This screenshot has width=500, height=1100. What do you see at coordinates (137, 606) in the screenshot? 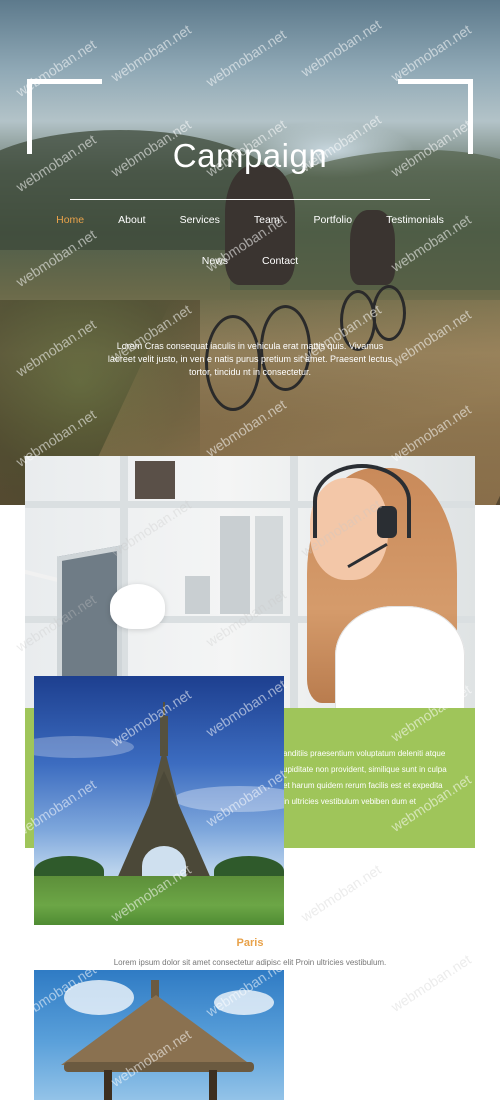
I see `desk-lamp` at bounding box center [137, 606].